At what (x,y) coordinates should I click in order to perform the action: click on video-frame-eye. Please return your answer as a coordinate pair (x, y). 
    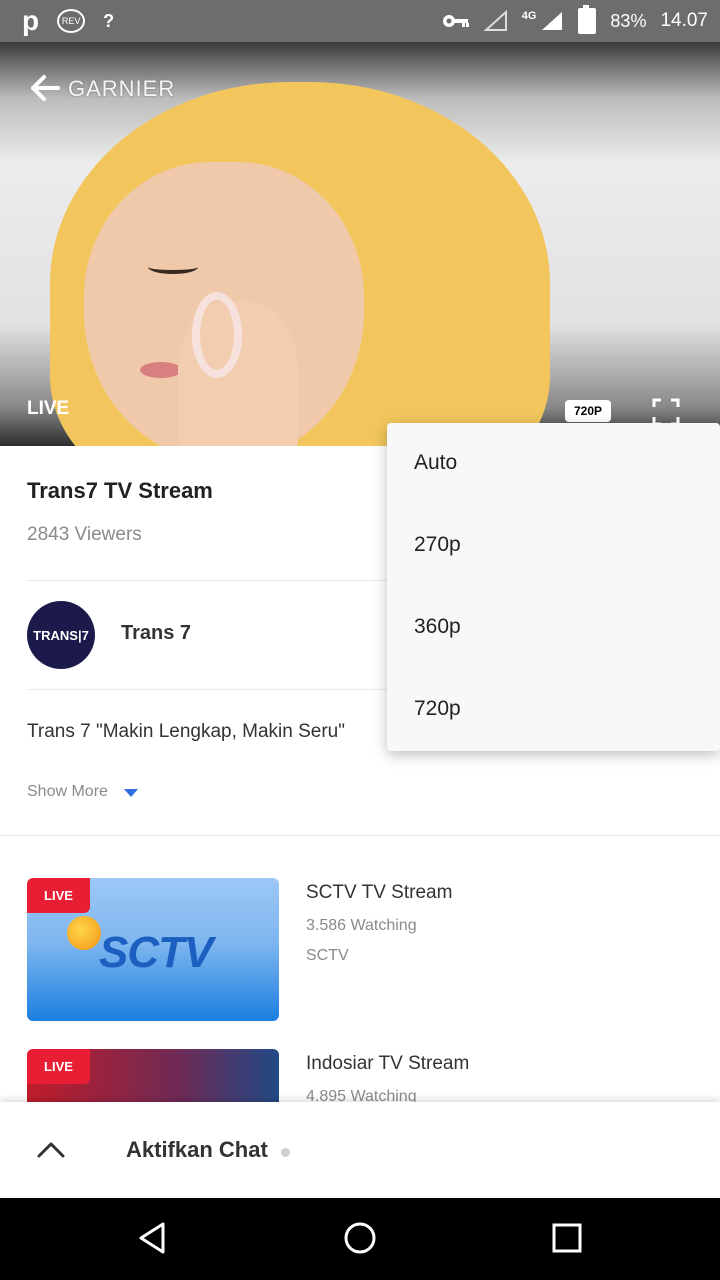
    Looking at the image, I should click on (173, 267).